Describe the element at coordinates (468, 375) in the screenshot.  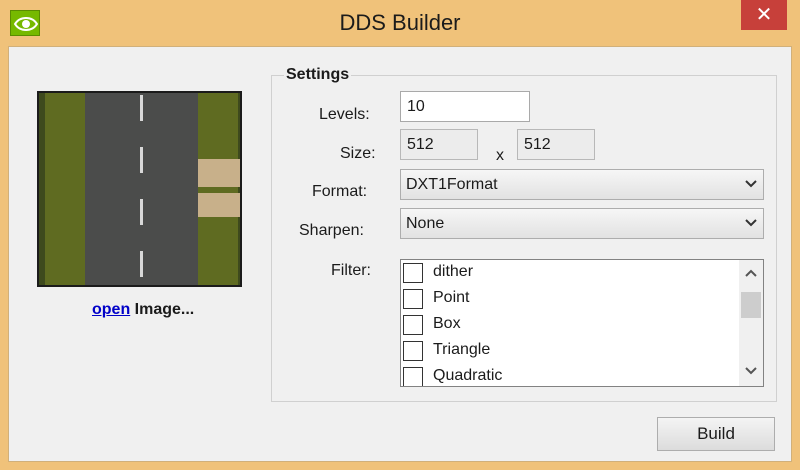
I see `filter-item-label: Quadratic` at that location.